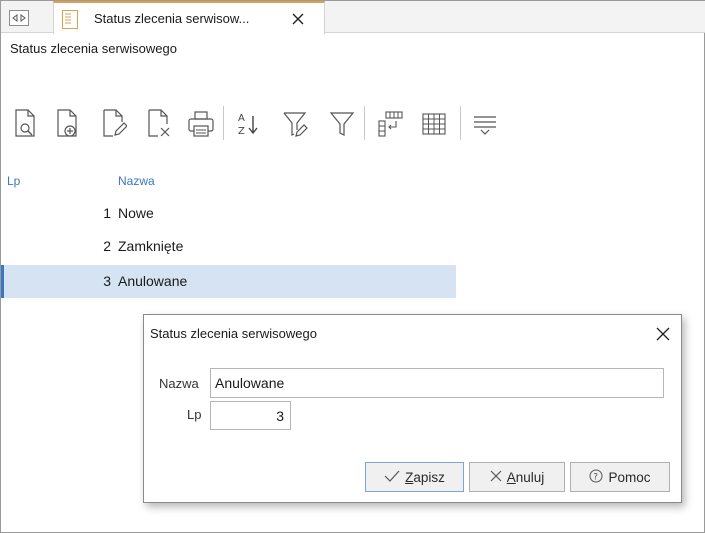 This screenshot has width=705, height=533. Describe the element at coordinates (19, 18) in the screenshot. I see `tab-navigation-arrows-icon` at that location.